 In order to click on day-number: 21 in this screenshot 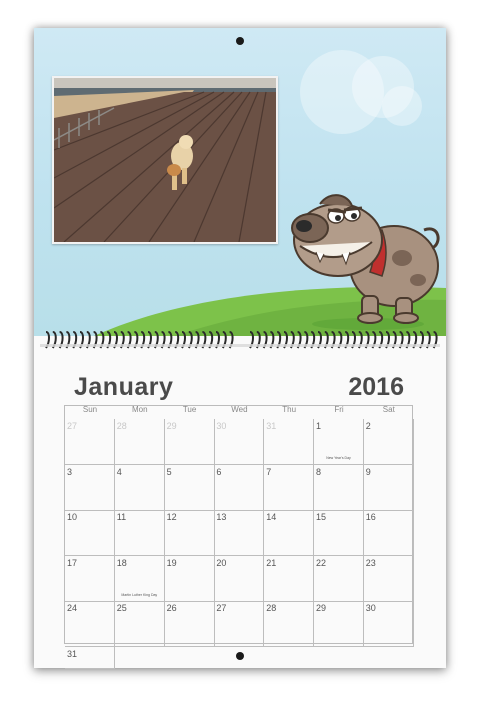, I will do `click(271, 562)`.